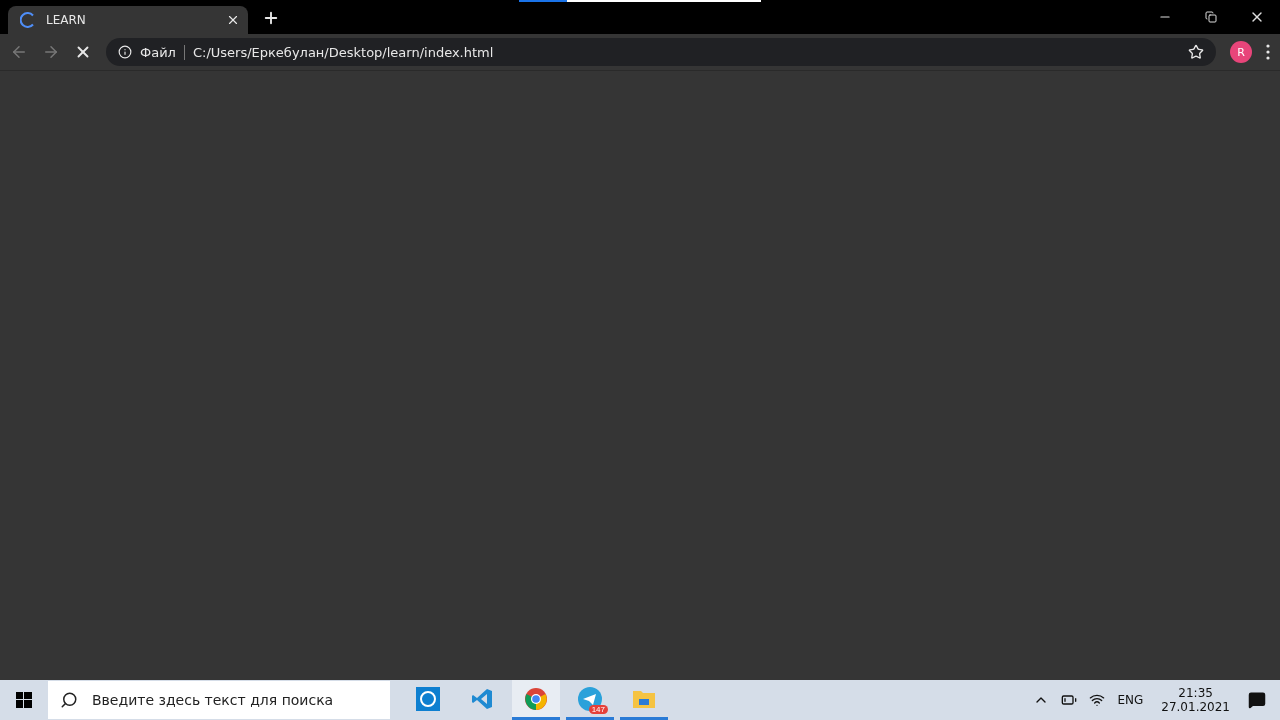  Describe the element at coordinates (219, 700) in the screenshot. I see `taskbar-search-field: Введите здесь текст для поиска` at that location.